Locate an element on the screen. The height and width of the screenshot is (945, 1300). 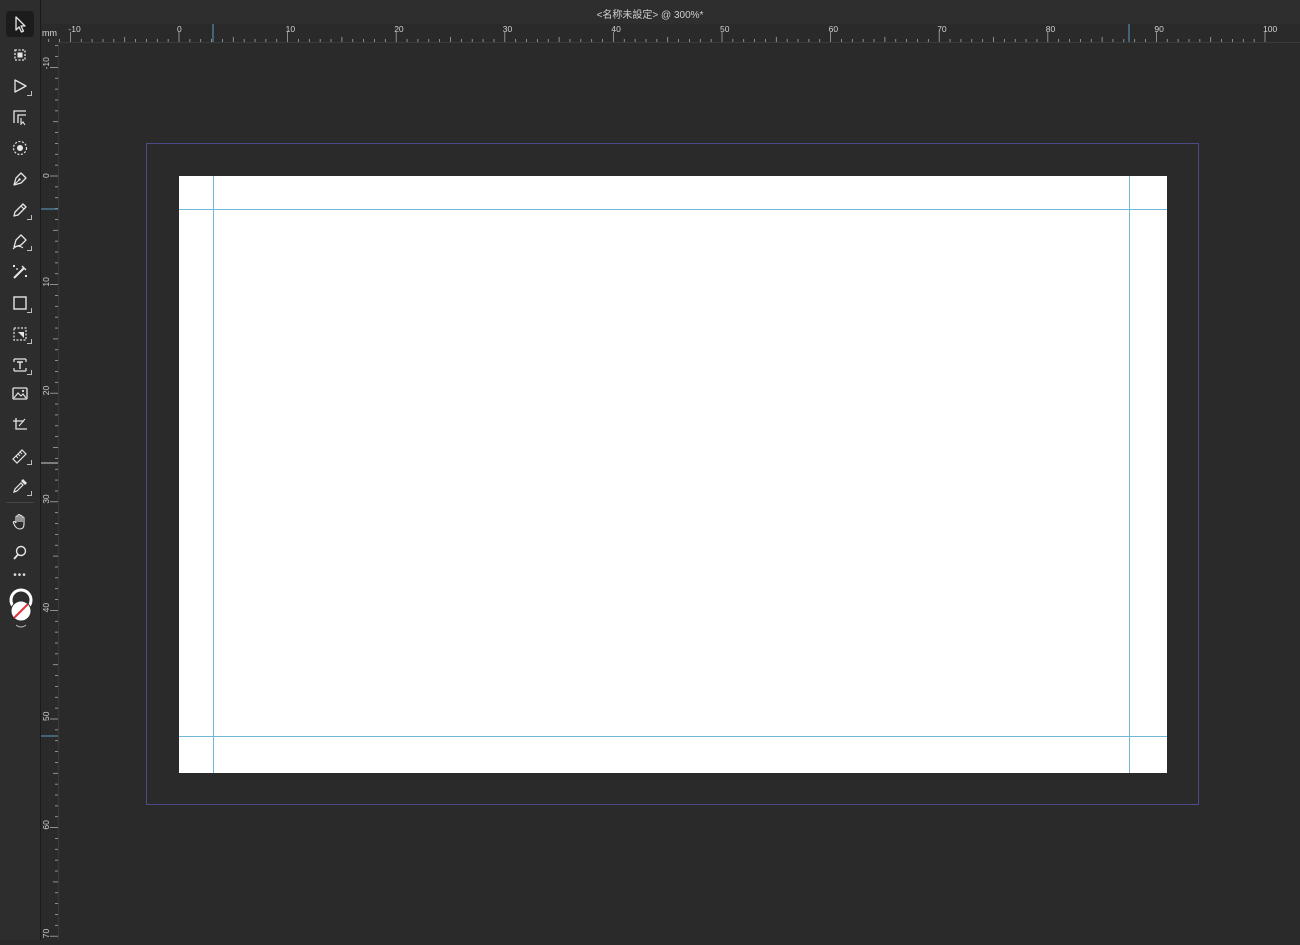
table-tool-icon is located at coordinates (20, 424).